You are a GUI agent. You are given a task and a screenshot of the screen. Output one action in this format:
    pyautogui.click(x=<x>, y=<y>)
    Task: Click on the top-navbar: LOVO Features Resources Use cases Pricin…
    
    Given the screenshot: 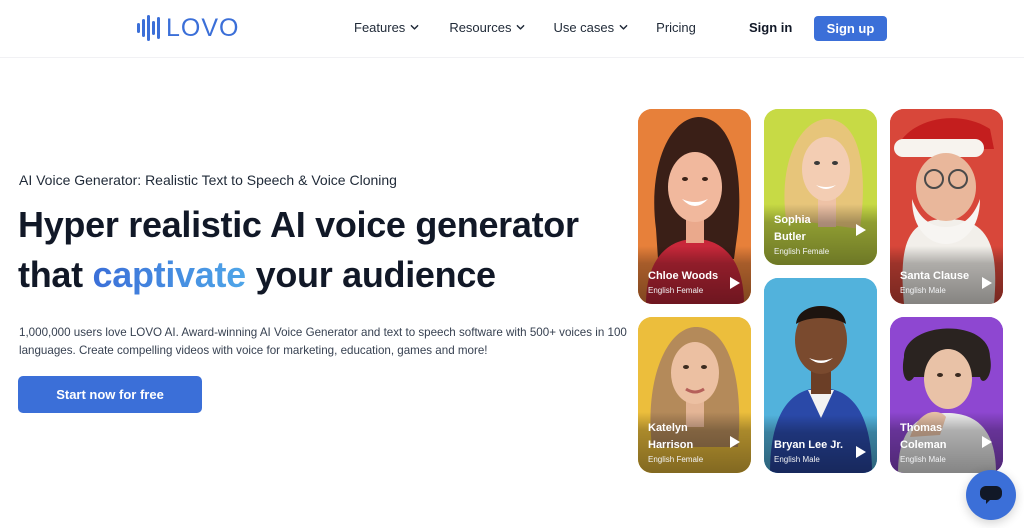 What is the action you would take?
    pyautogui.click(x=512, y=29)
    